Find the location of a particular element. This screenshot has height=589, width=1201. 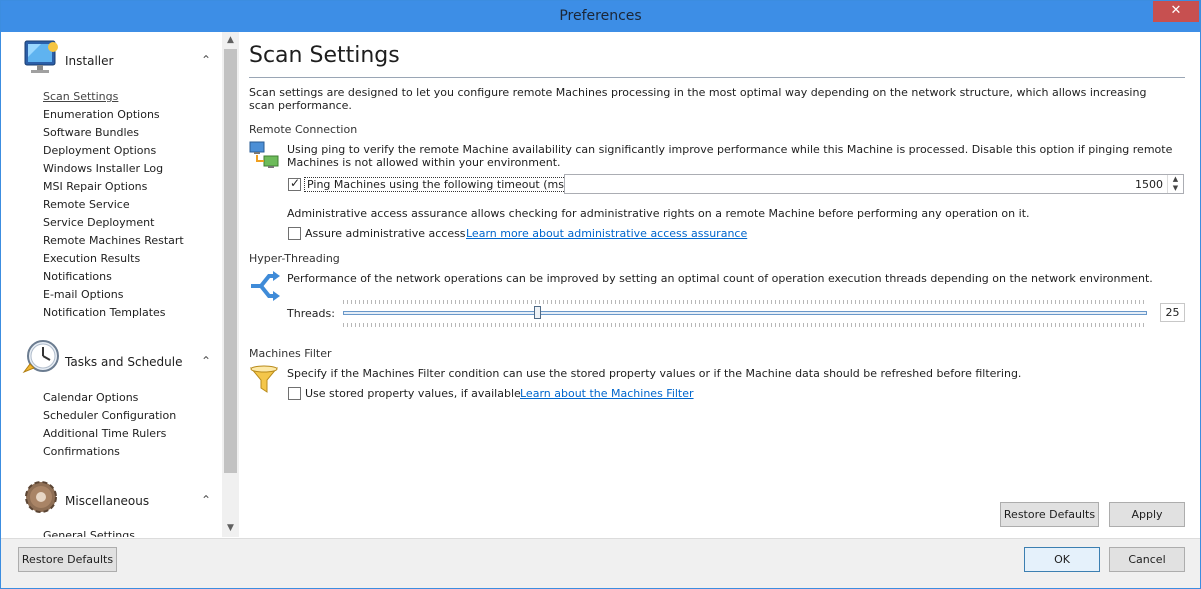

sidebar-item-calendar-options: Calendar Options is located at coordinates (90, 397).